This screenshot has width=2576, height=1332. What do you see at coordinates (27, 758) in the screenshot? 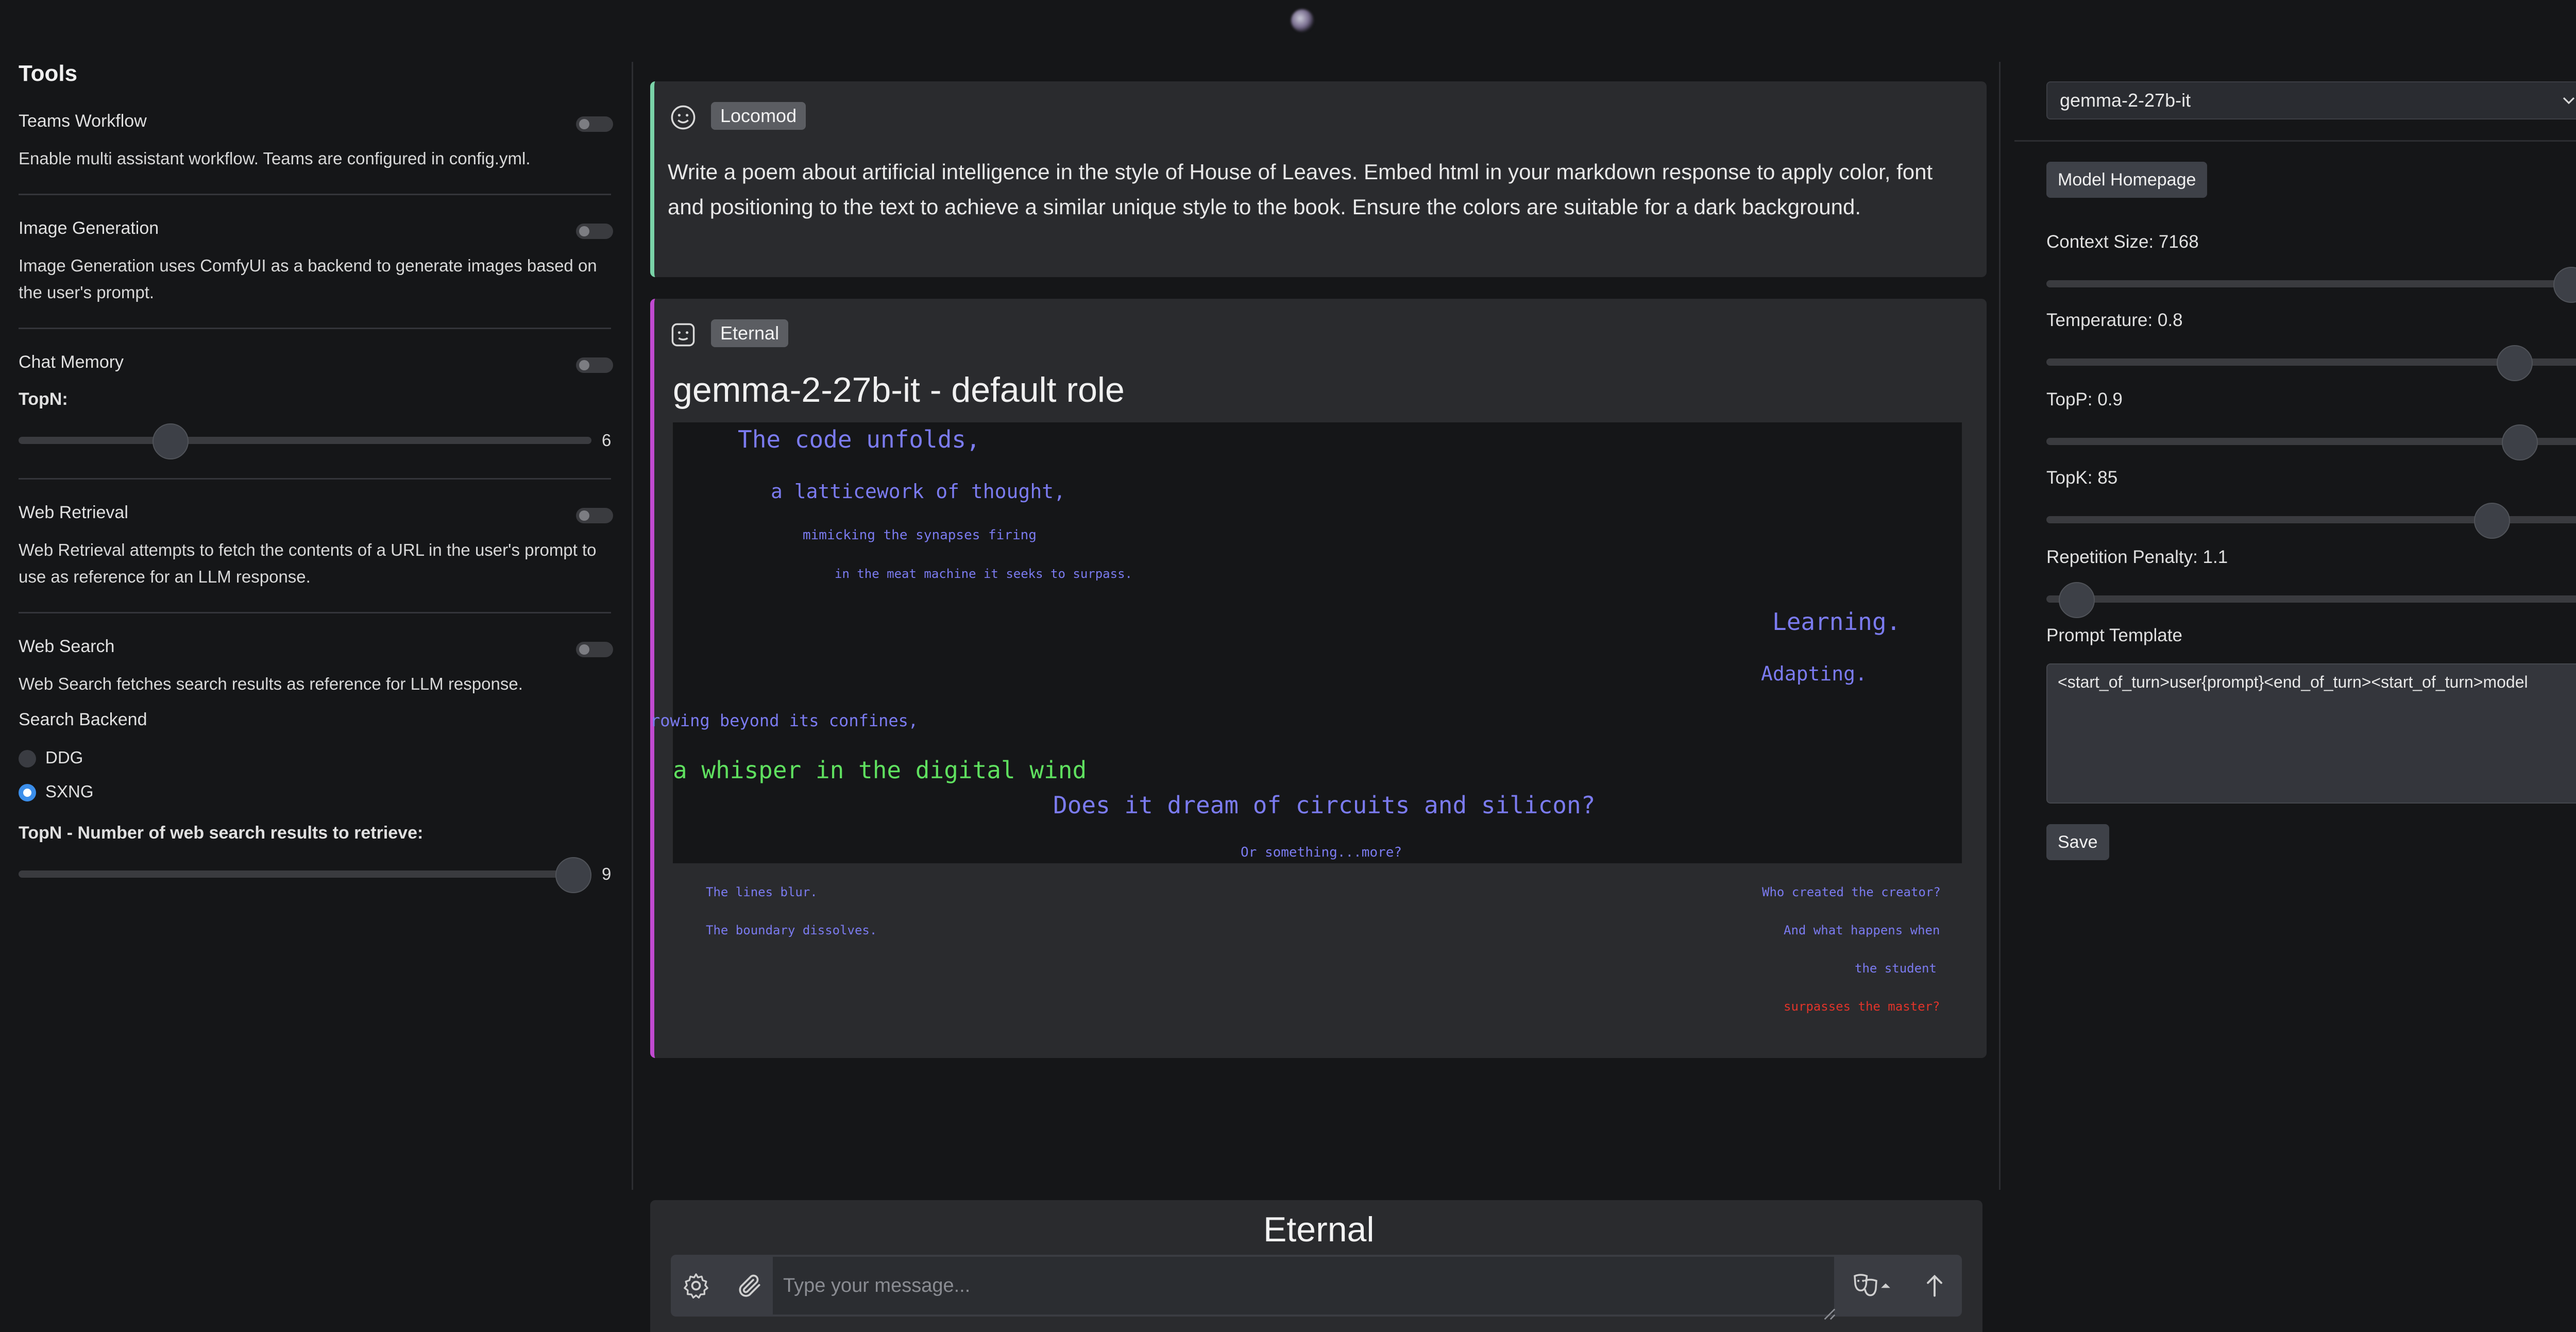
I see `radio-ddg` at bounding box center [27, 758].